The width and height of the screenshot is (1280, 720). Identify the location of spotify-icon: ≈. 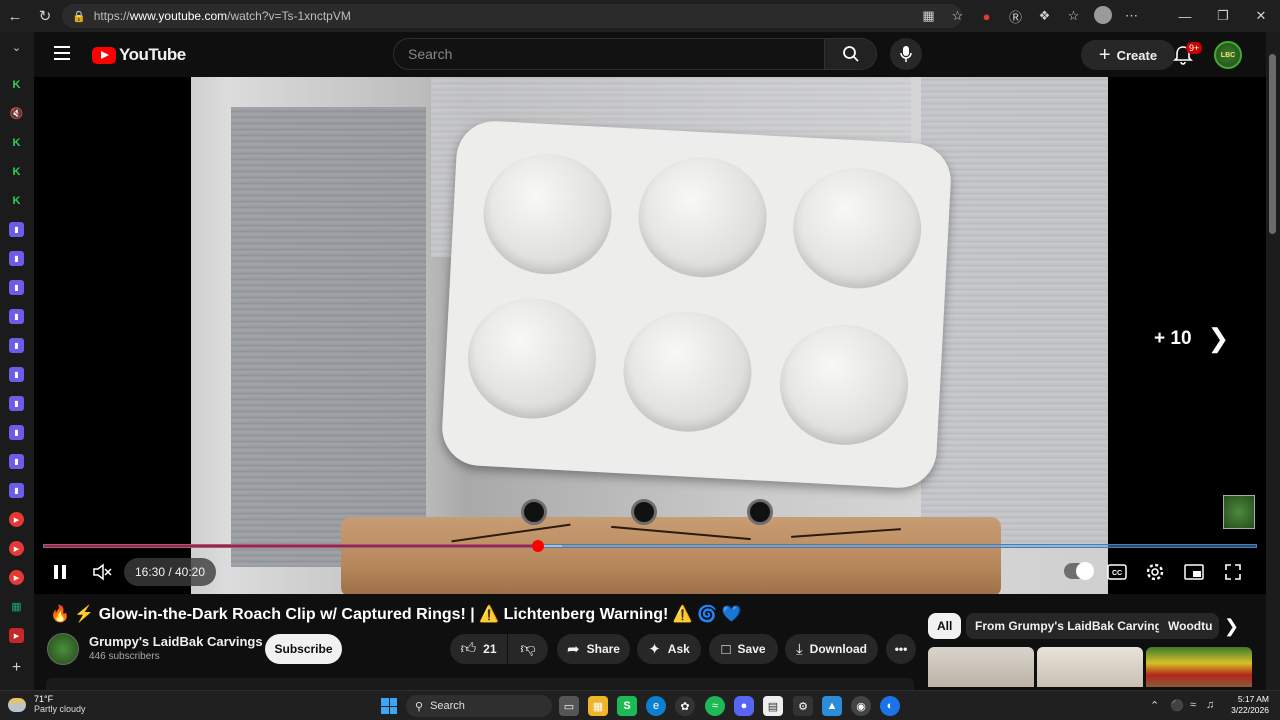
(715, 706).